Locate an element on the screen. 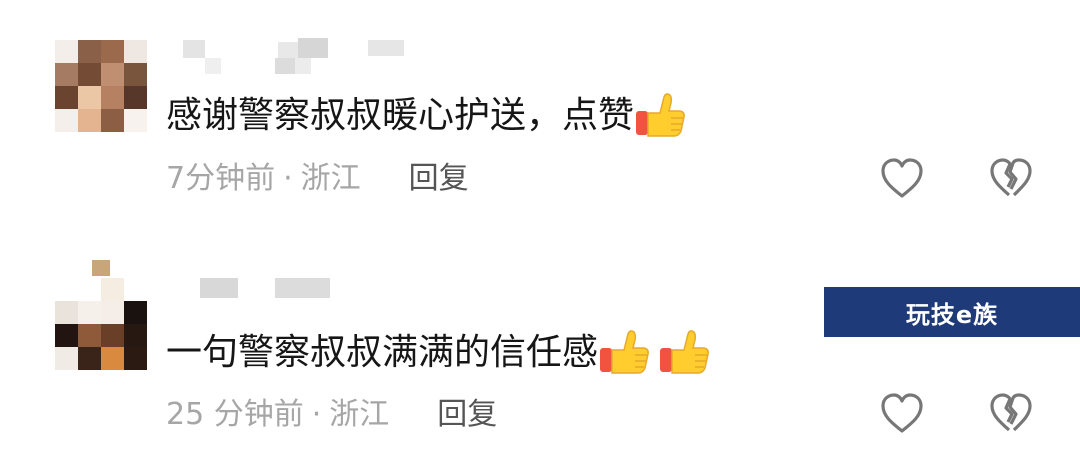  comment-meta: 7分钟前 · 浙江 回复 is located at coordinates (317, 179).